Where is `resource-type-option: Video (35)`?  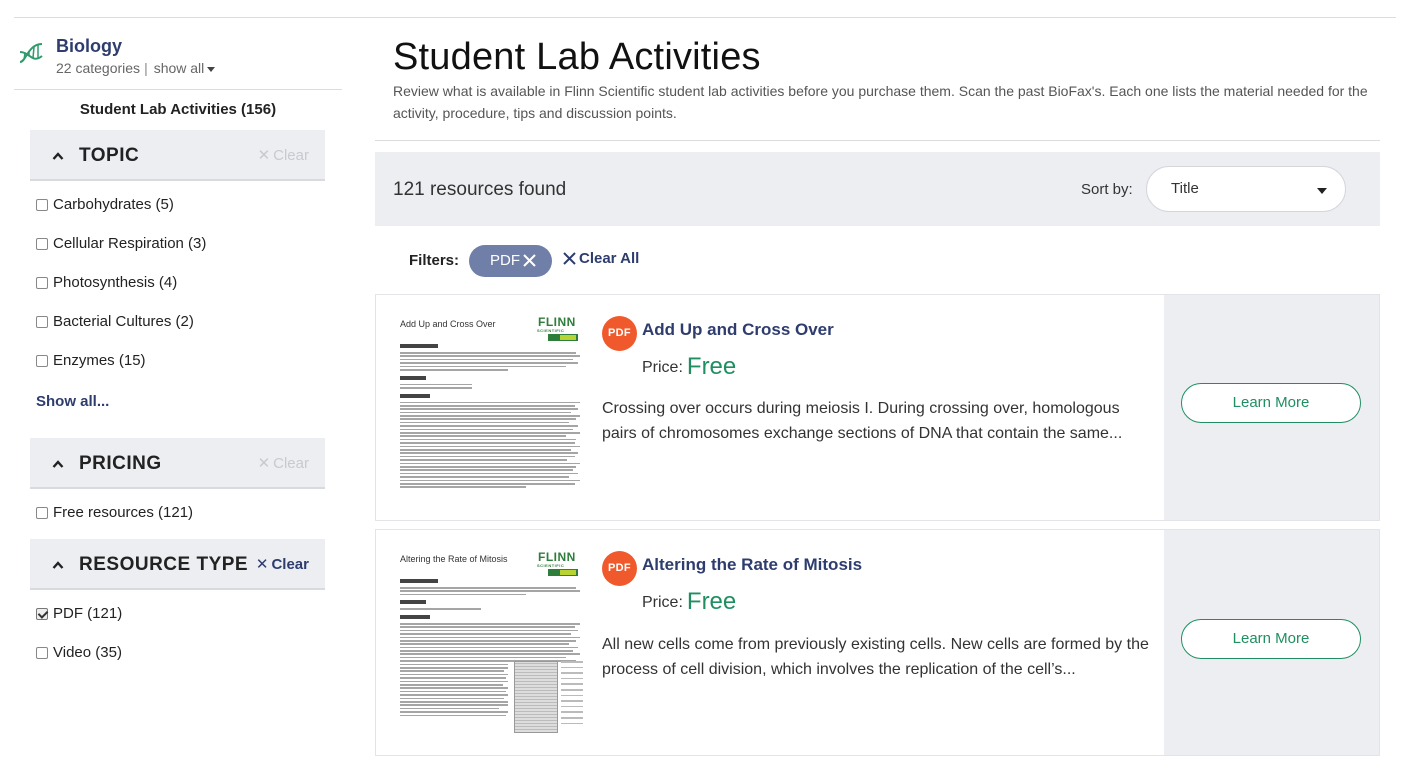
resource-type-option: Video (35) is located at coordinates (177, 664).